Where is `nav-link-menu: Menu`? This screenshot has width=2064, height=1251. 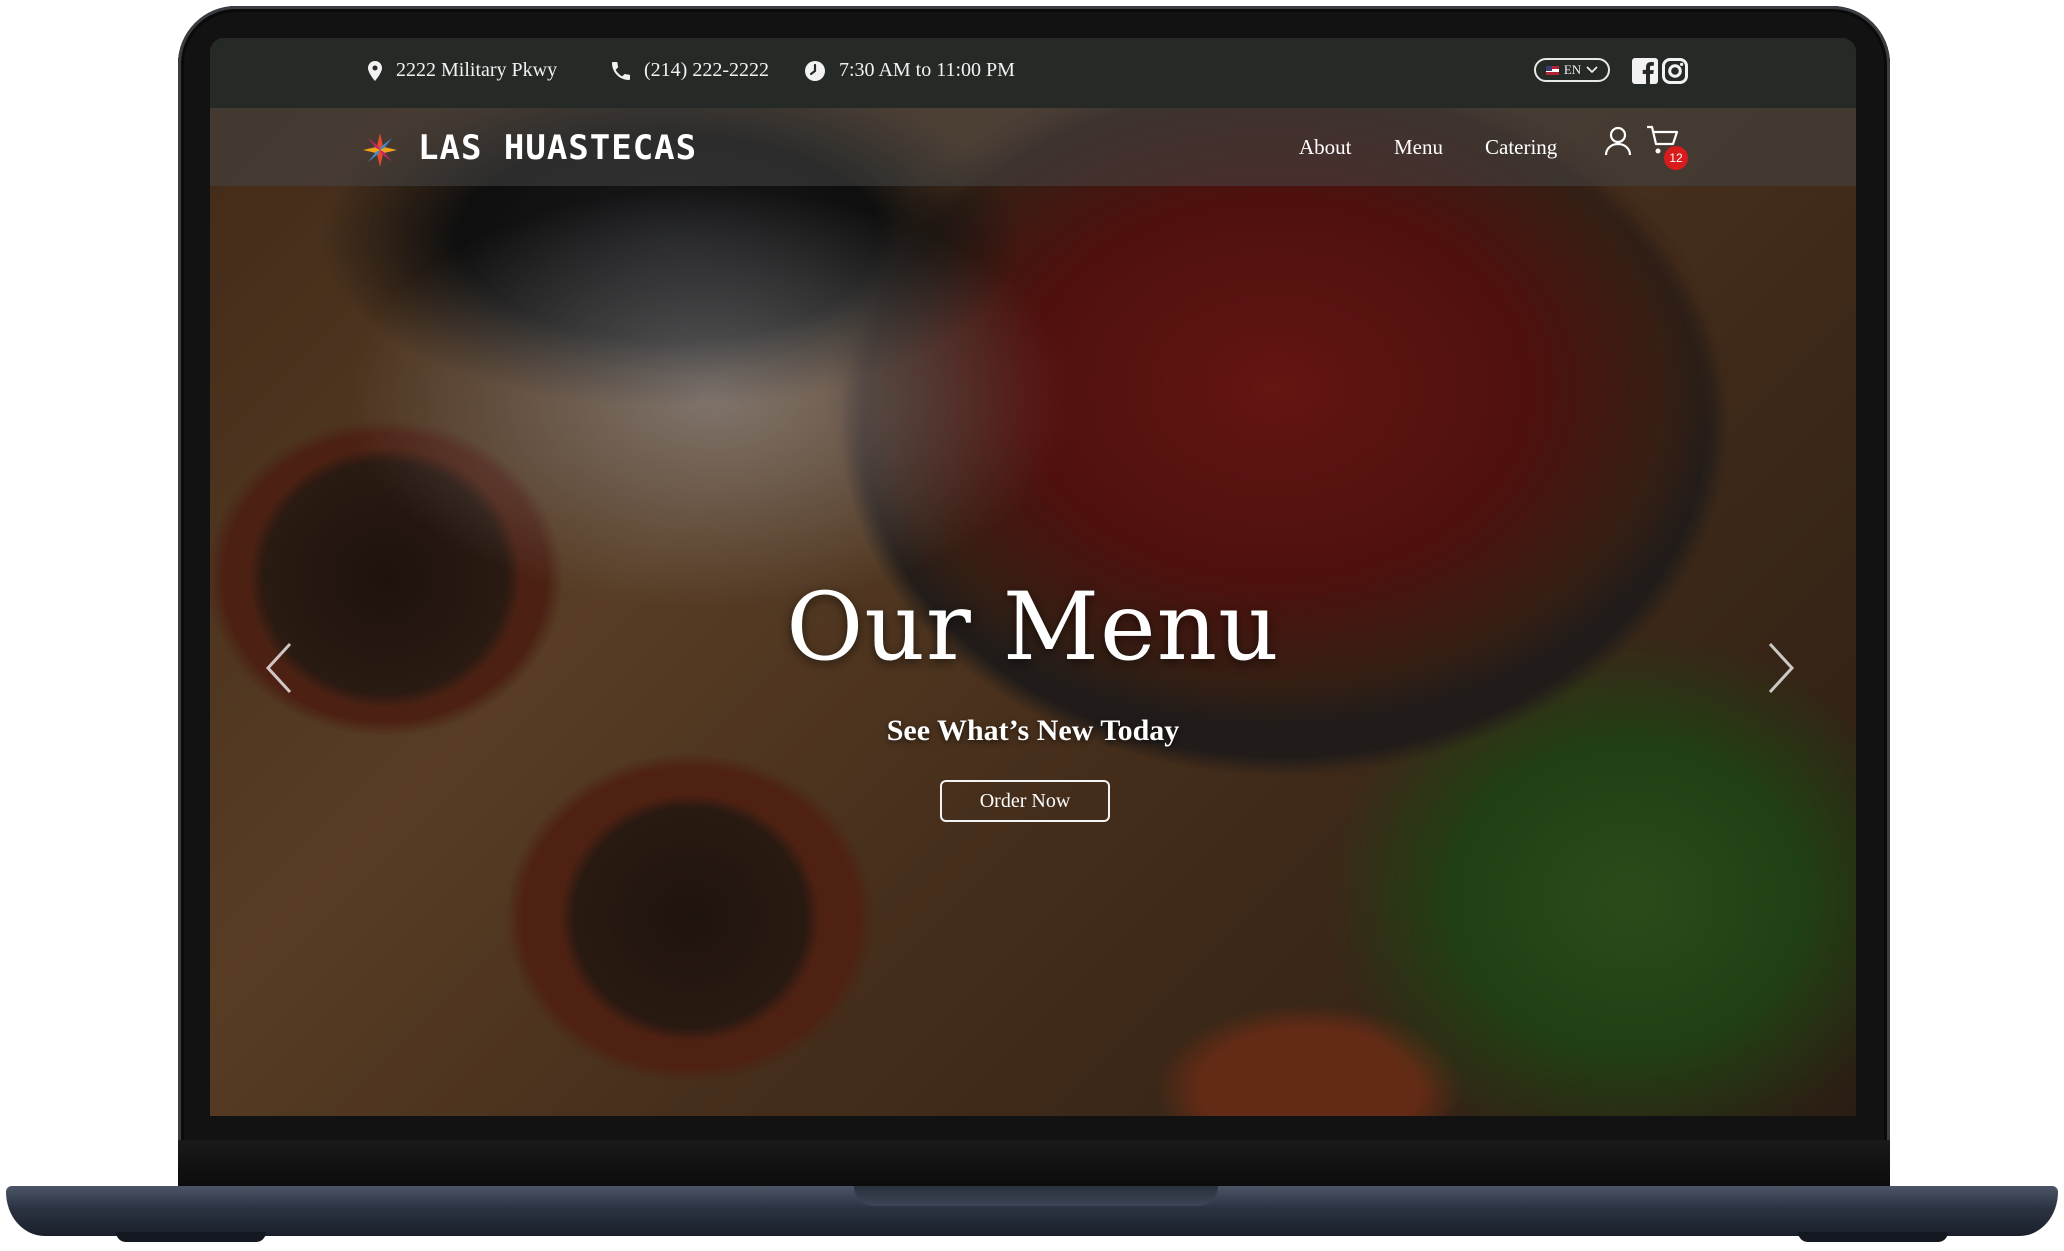
nav-link-menu: Menu is located at coordinates (1418, 147).